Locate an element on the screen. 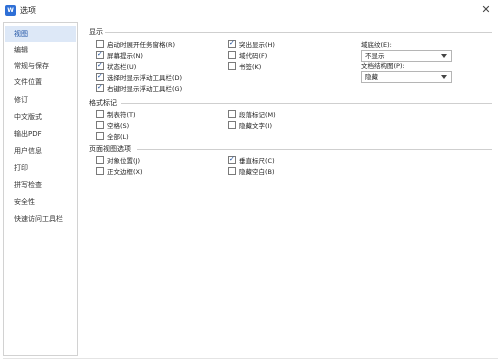 This screenshot has height=363, width=501. doc-map-select: 隐藏 is located at coordinates (406, 77).